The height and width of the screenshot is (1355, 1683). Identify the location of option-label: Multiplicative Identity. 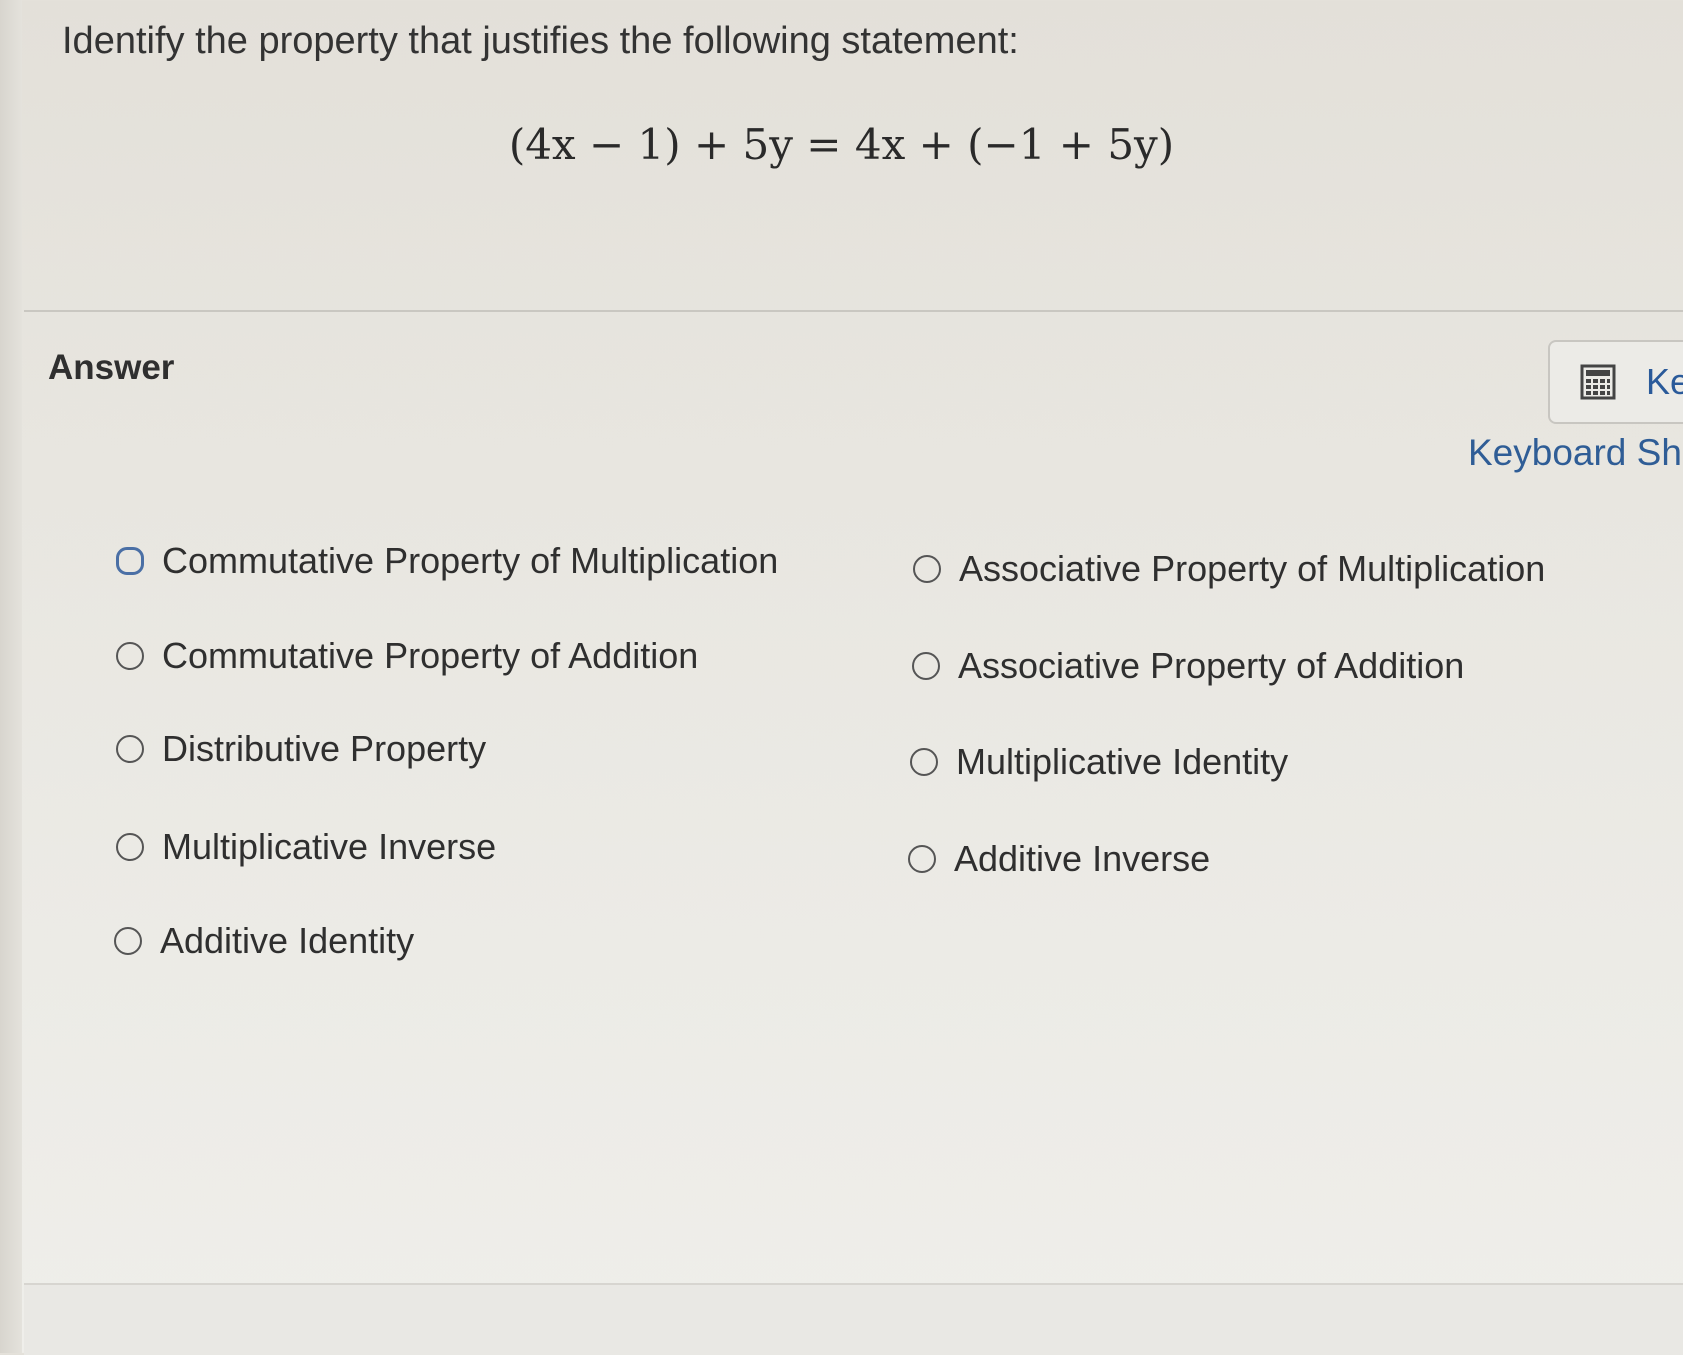
(1122, 761).